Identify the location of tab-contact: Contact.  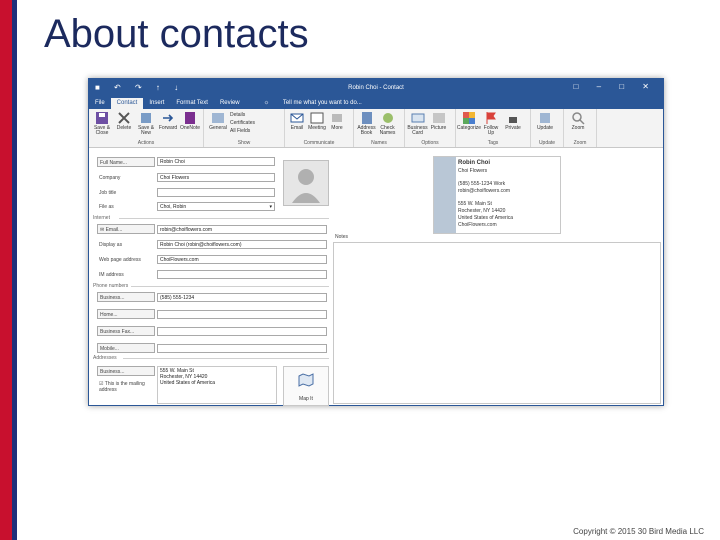
(127, 103).